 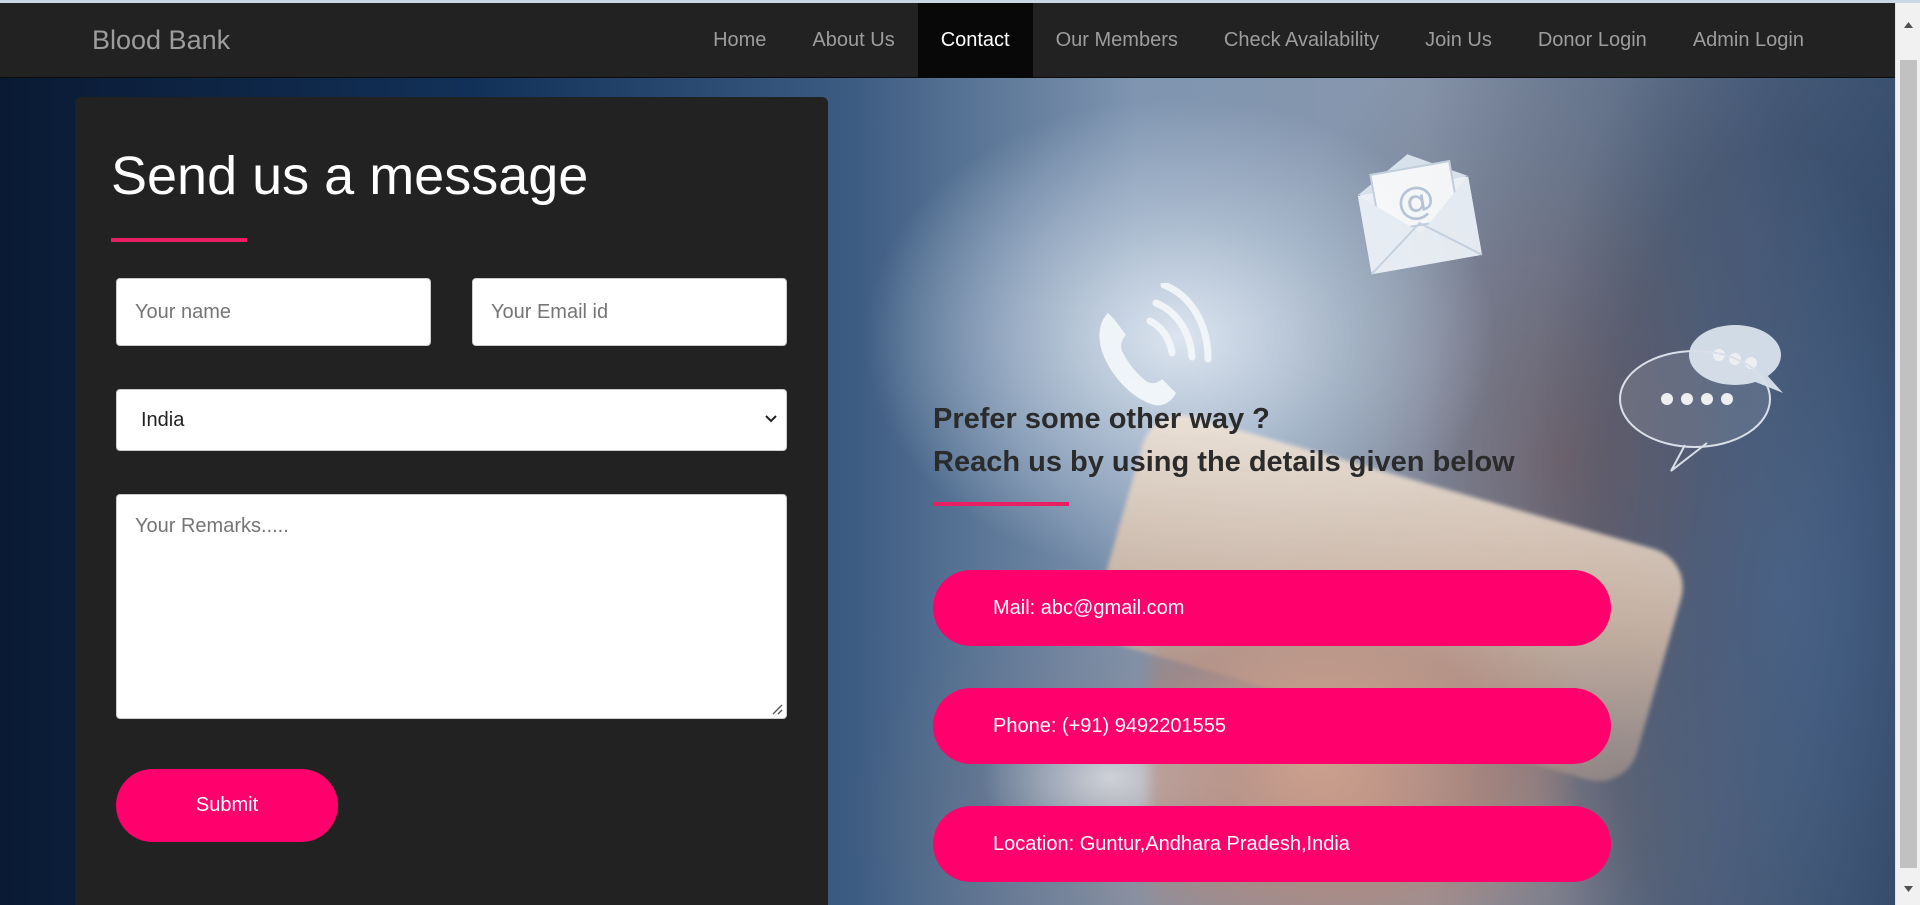 What do you see at coordinates (163, 420) in the screenshot?
I see `country-select-value: India` at bounding box center [163, 420].